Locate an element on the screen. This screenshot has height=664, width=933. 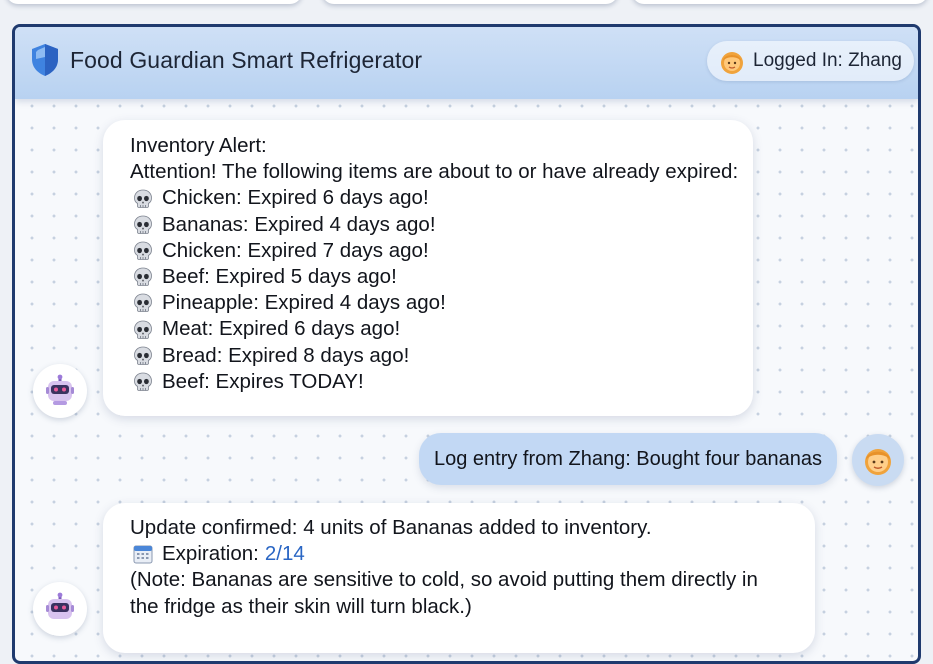
expired-item: Beef: Expired 5 days ago! is located at coordinates (441, 277).